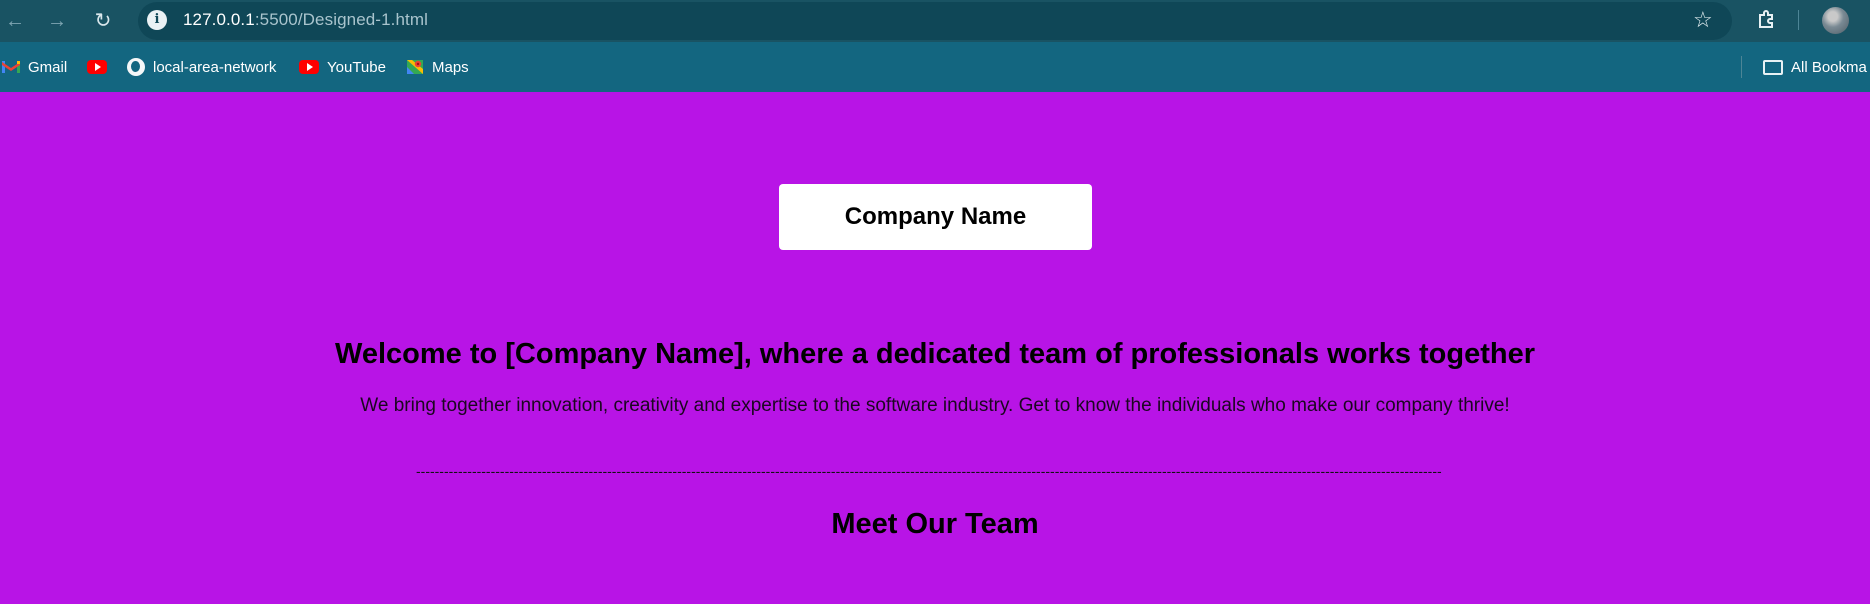 The height and width of the screenshot is (604, 1870). What do you see at coordinates (935, 67) in the screenshot?
I see `bookmarks-bar` at bounding box center [935, 67].